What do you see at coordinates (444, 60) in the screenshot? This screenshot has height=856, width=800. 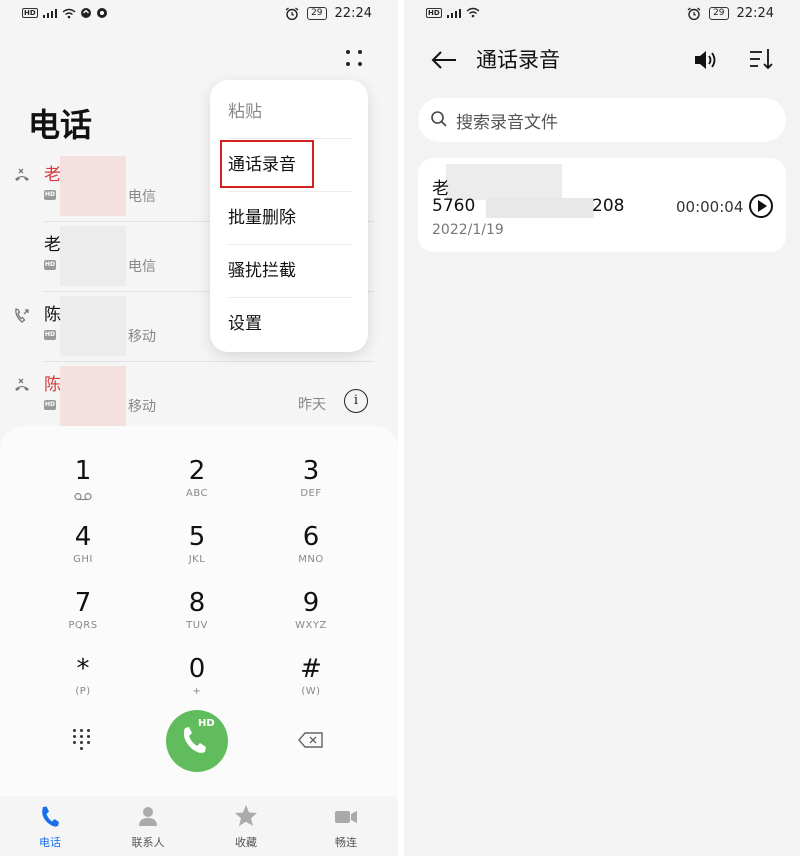 I see `back-arrow-icon` at bounding box center [444, 60].